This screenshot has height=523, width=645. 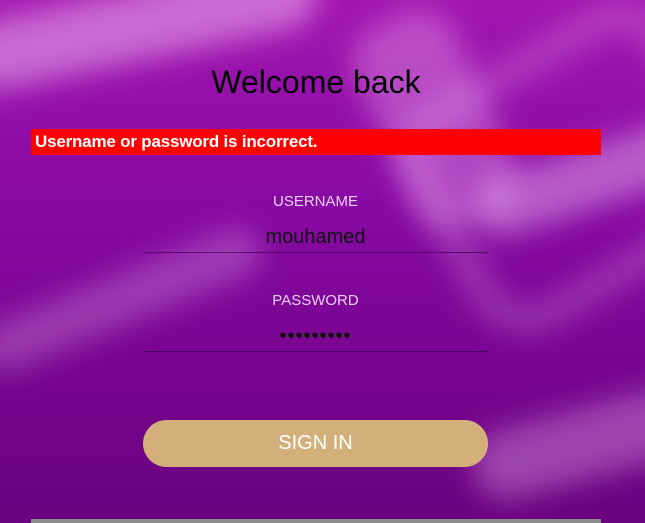 I want to click on username-input, so click(x=315, y=238).